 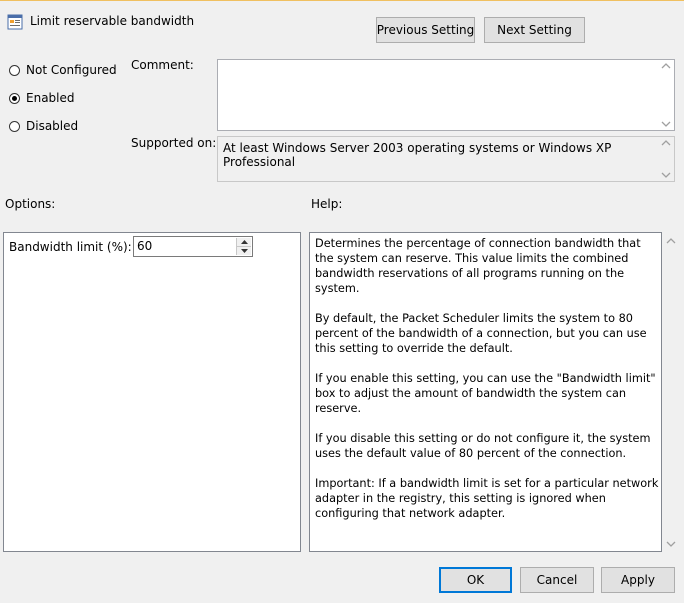 I want to click on ok-button: OK, so click(x=475, y=580).